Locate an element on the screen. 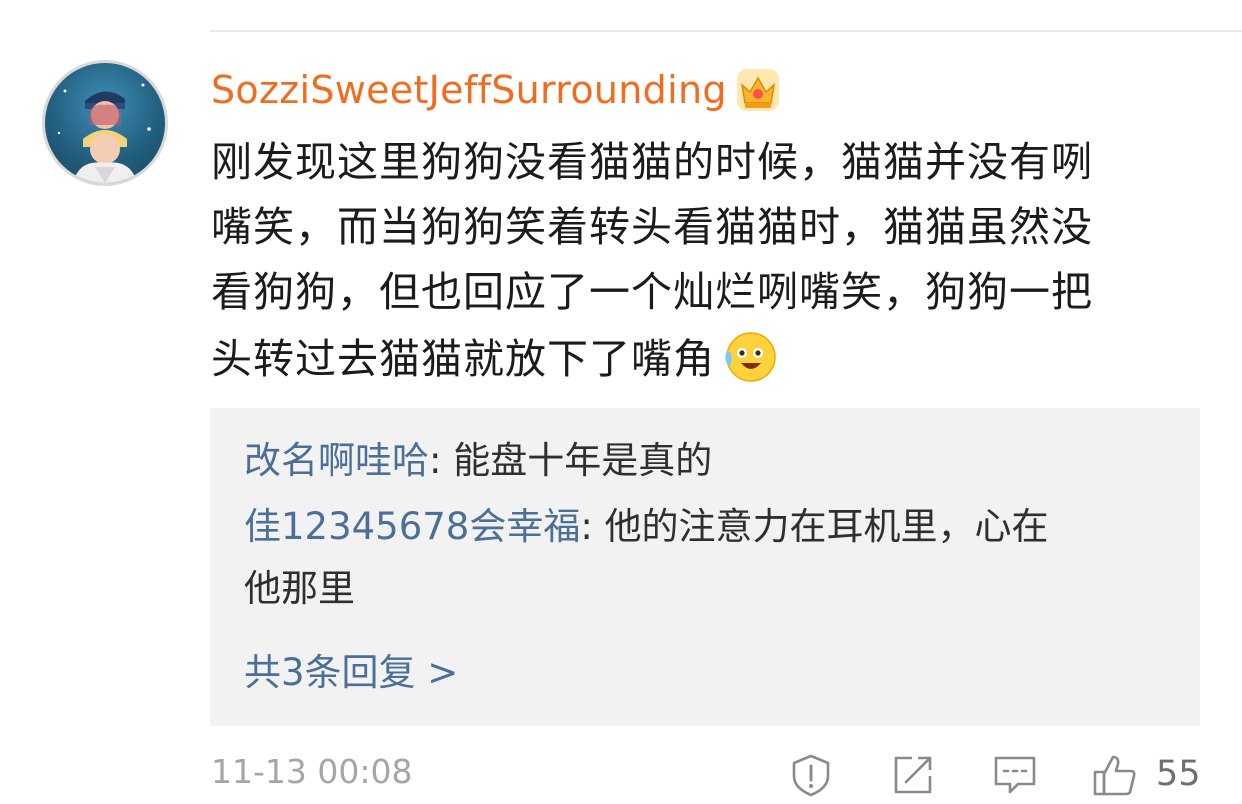 This screenshot has height=804, width=1242. comment-line: 看狗狗，但也回应了一个灿烂咧嘴笑，狗狗一把 is located at coordinates (652, 292).